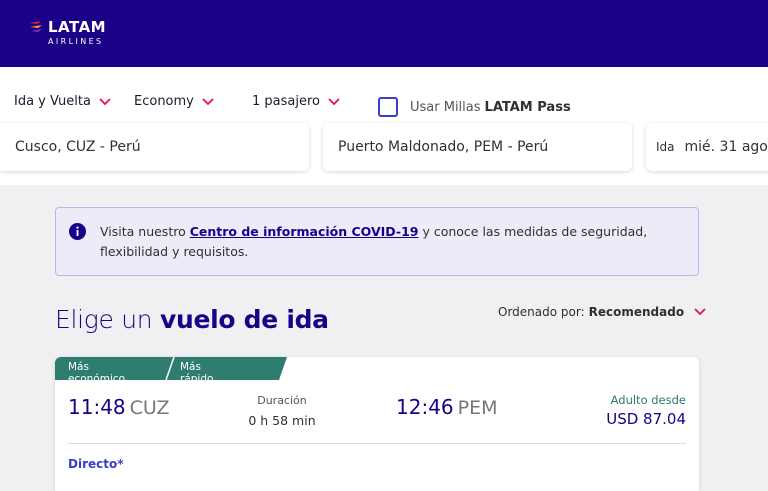 The image size is (768, 491). What do you see at coordinates (78, 147) in the screenshot?
I see `origin-value: Cusco, CUZ - Perú` at bounding box center [78, 147].